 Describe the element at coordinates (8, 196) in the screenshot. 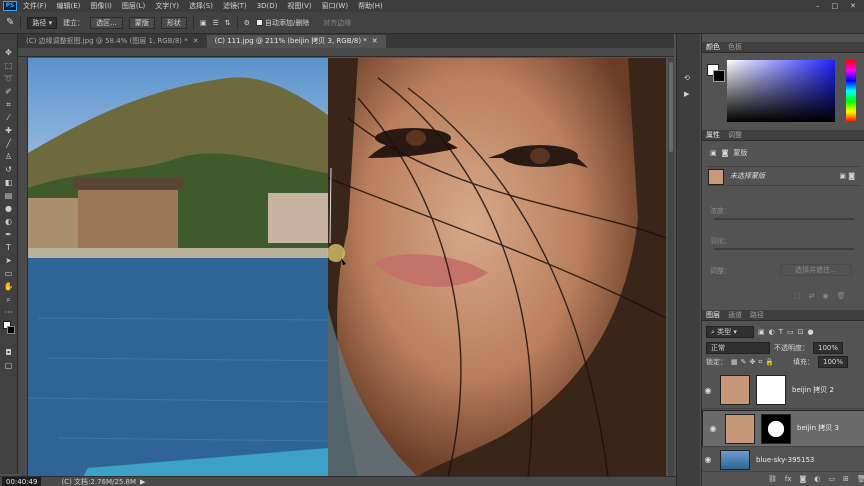

I see `gradient-icon: ▤` at that location.